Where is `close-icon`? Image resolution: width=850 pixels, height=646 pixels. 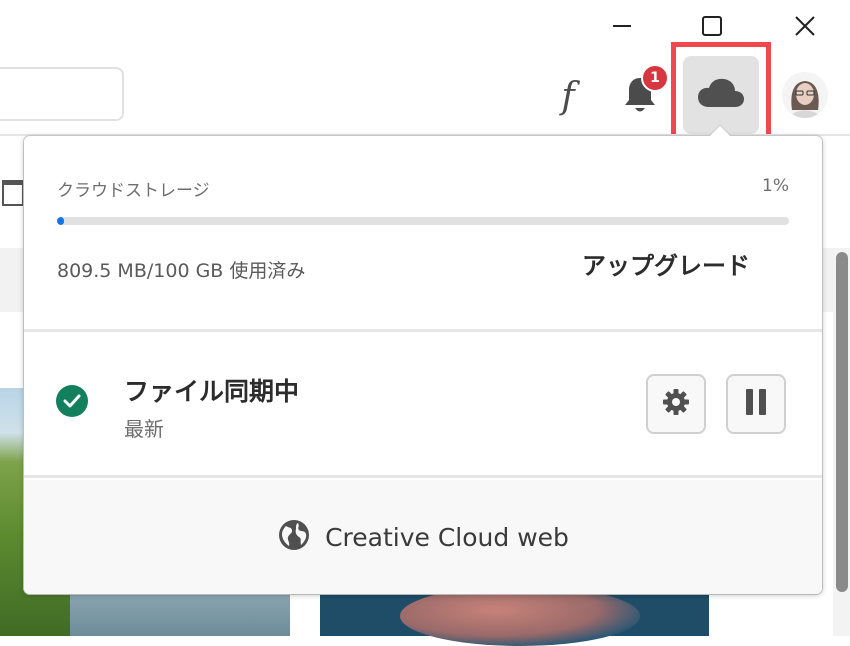 close-icon is located at coordinates (805, 26).